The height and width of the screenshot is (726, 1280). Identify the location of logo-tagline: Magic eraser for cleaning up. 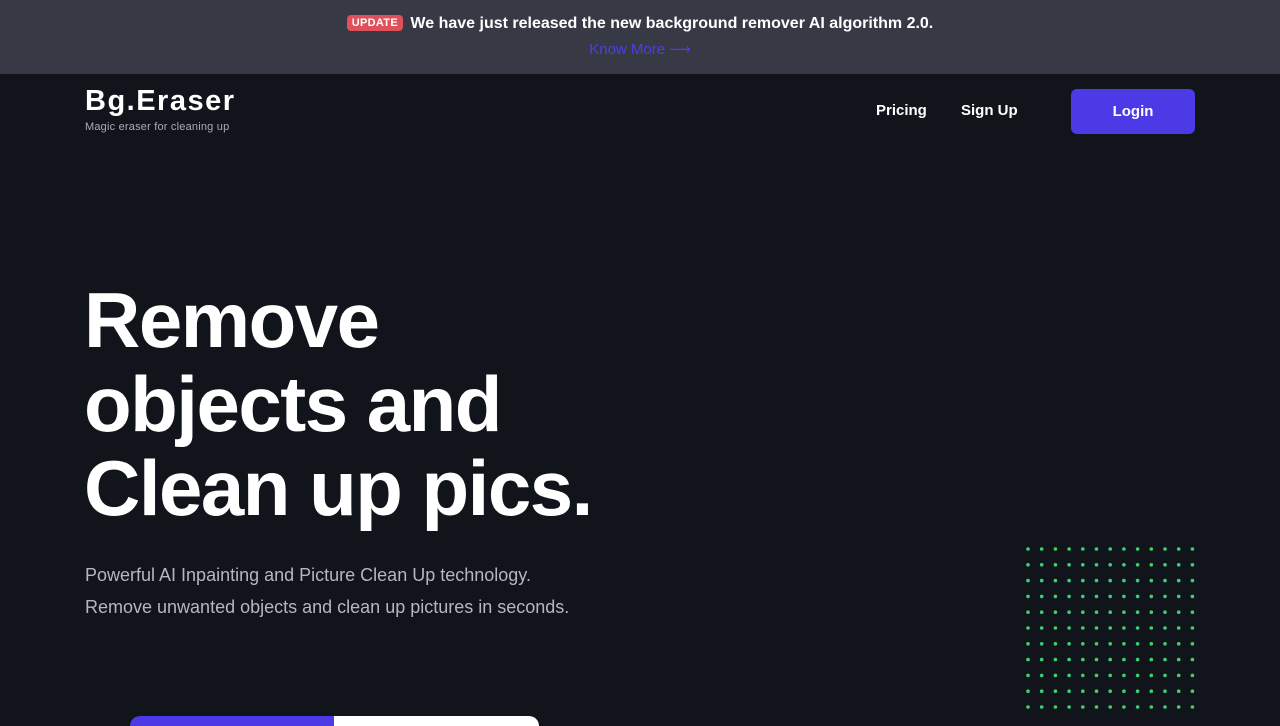
(157, 127).